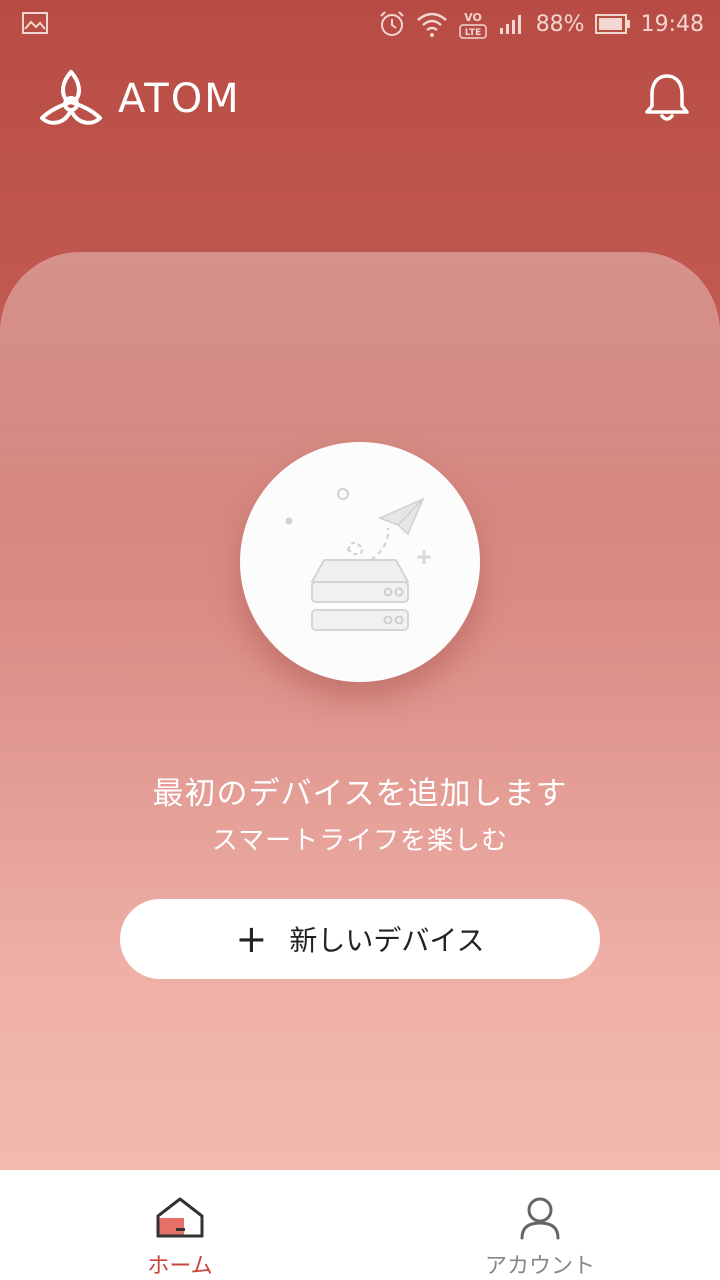  I want to click on clock: 19:48, so click(672, 24).